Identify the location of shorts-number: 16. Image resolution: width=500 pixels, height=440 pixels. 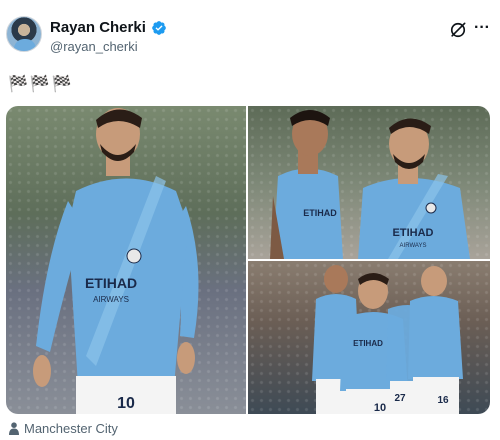
(443, 400).